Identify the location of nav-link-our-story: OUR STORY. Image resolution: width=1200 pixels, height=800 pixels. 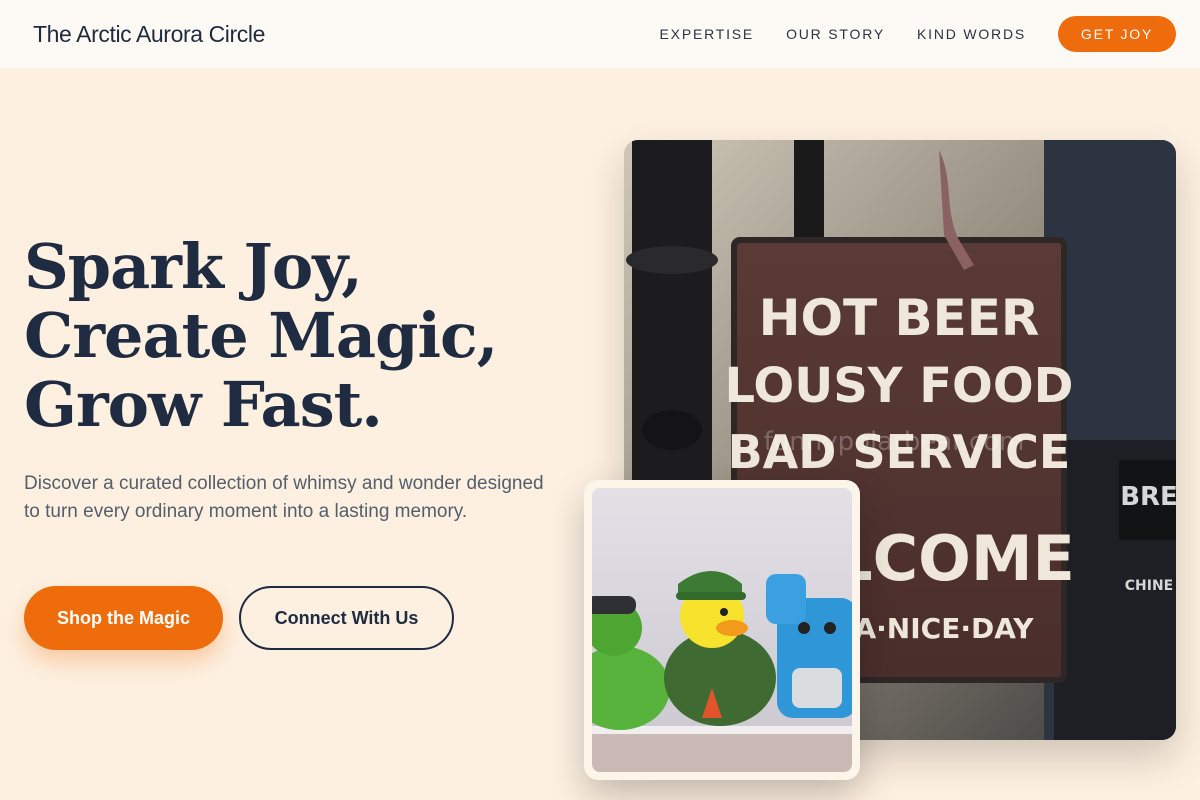
(835, 34).